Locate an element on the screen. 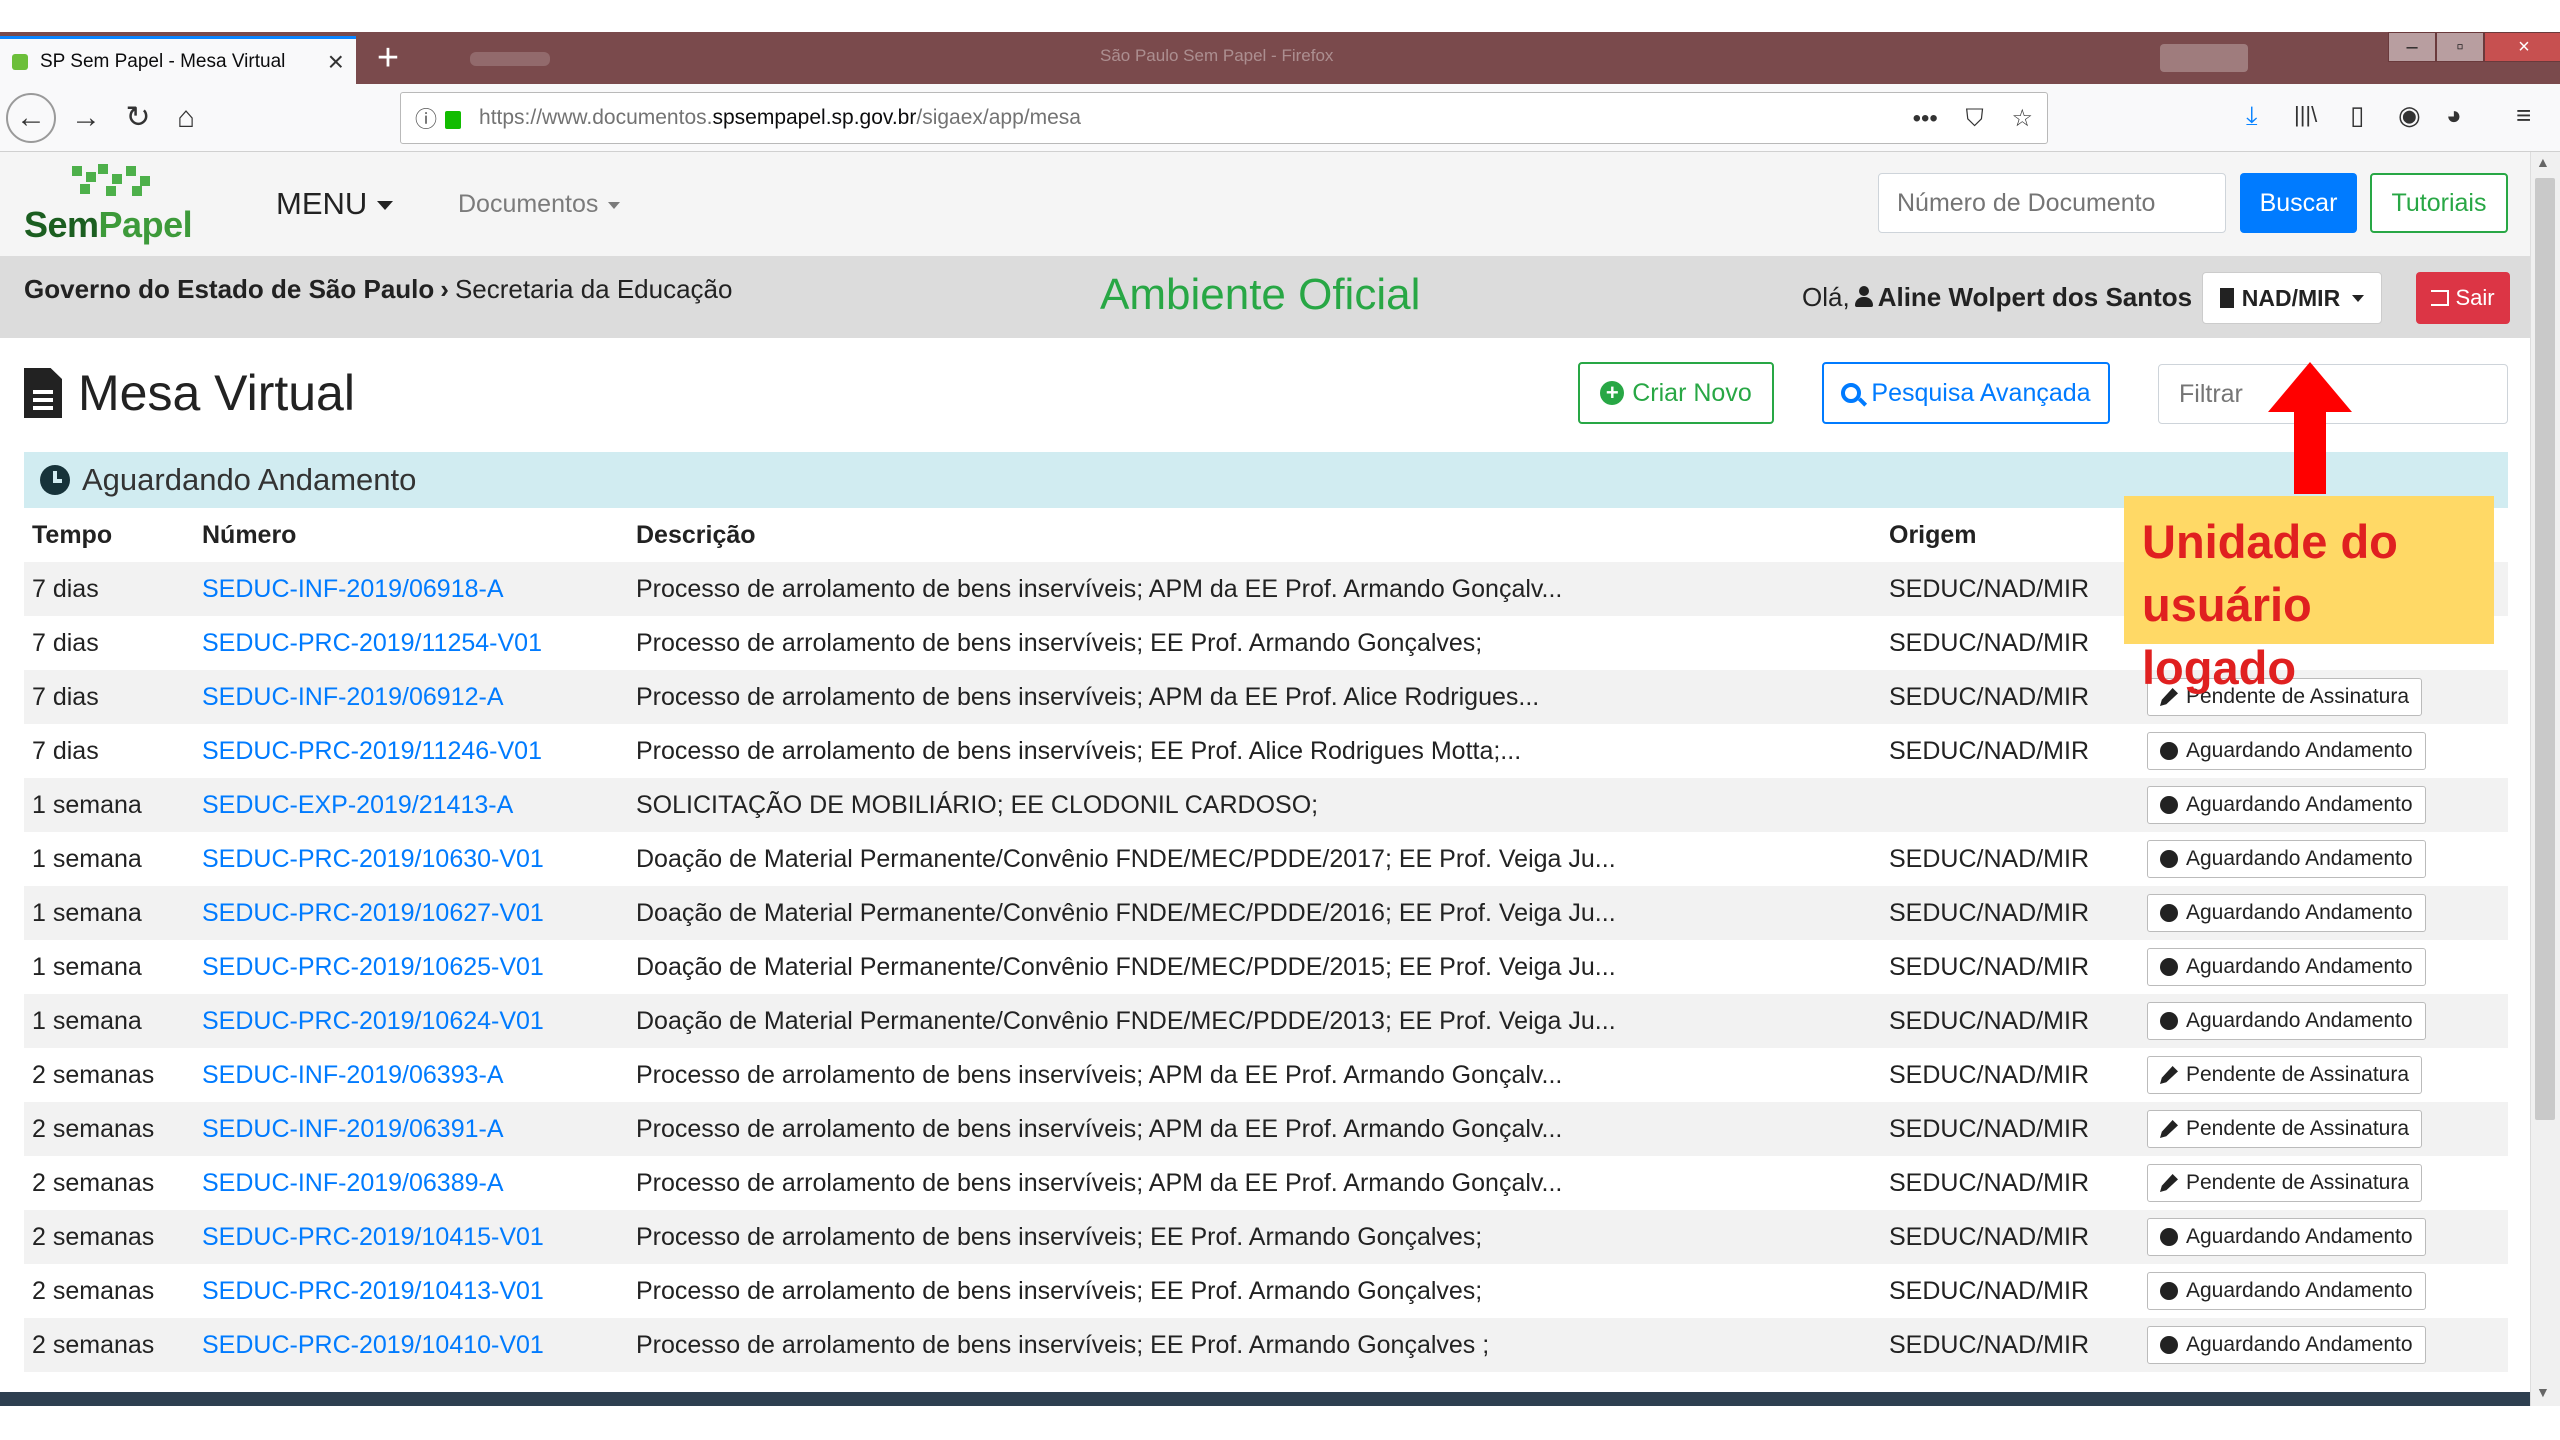 This screenshot has width=2560, height=1440. library-icon: |||\ is located at coordinates (2305, 115).